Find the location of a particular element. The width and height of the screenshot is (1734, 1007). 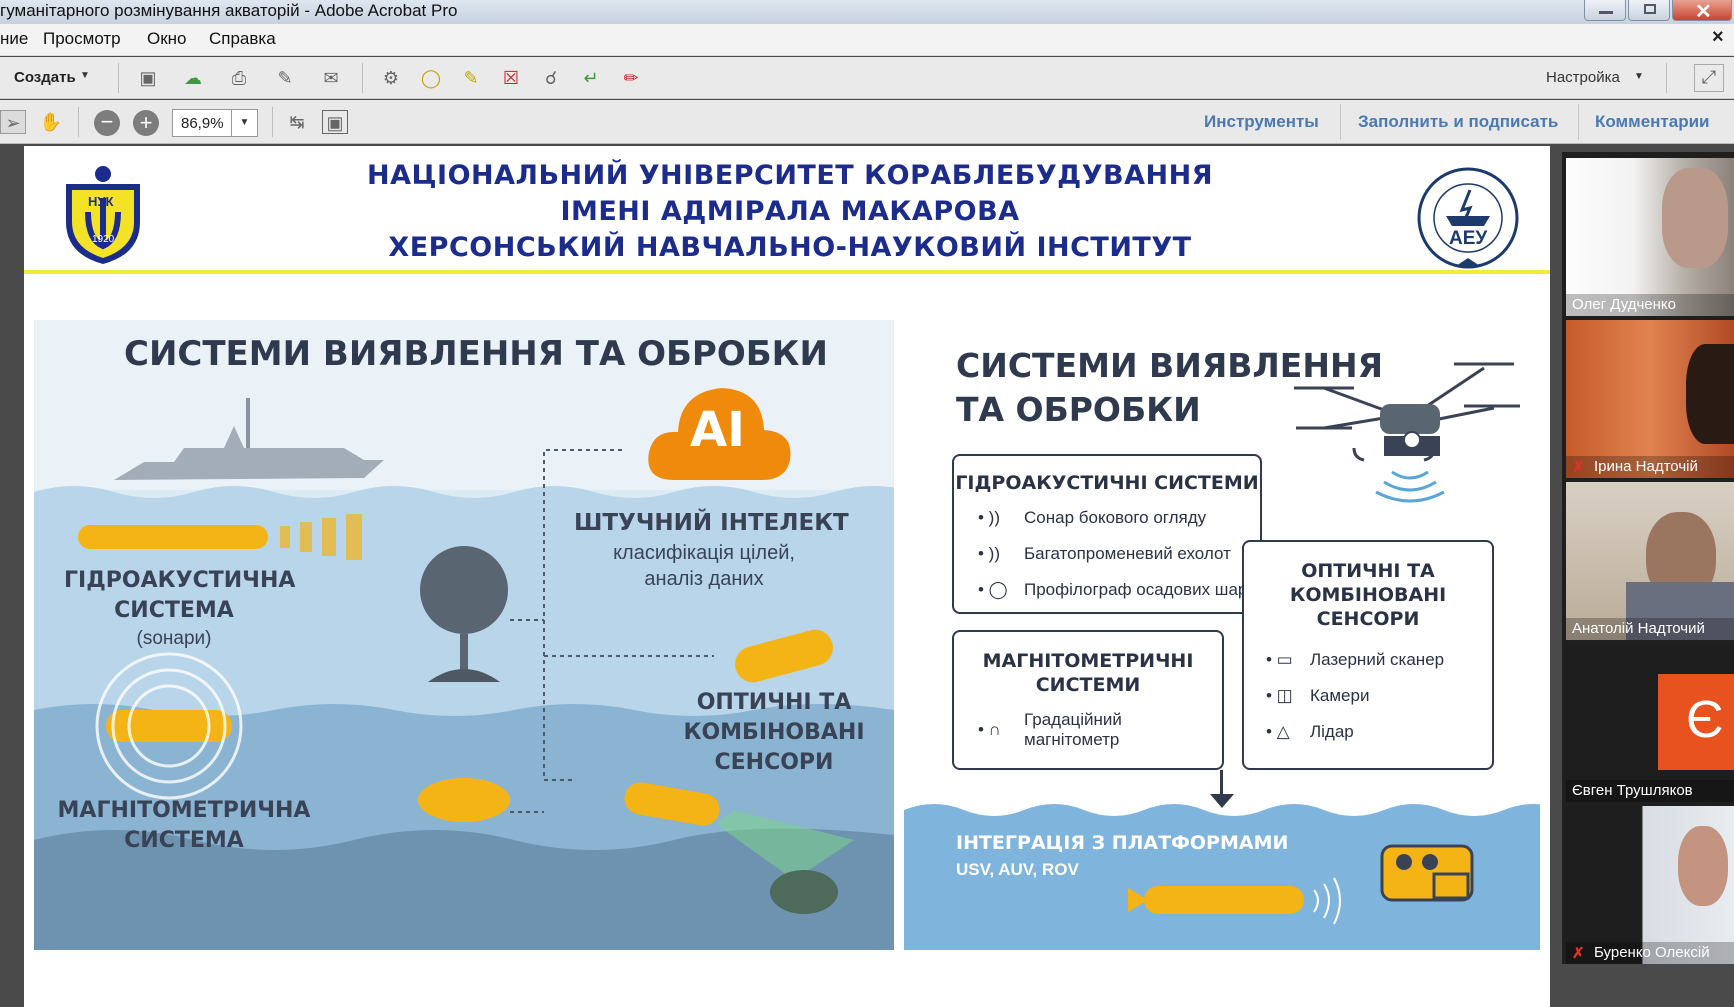

fit-page-icon: ▣ is located at coordinates (335, 122).